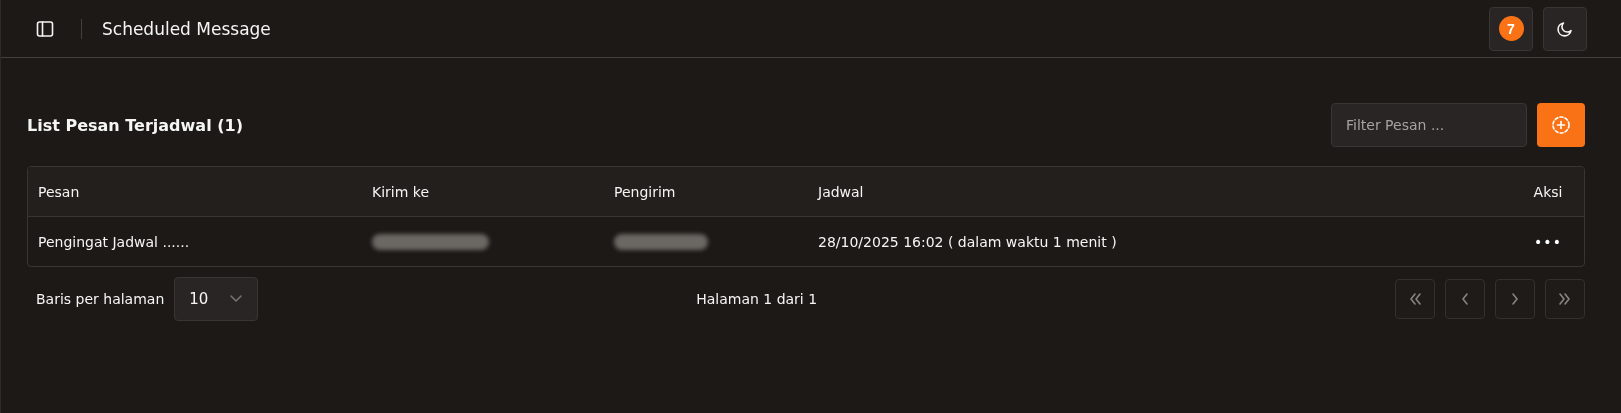  What do you see at coordinates (216, 299) in the screenshot?
I see `rows-per-page-select: 10` at bounding box center [216, 299].